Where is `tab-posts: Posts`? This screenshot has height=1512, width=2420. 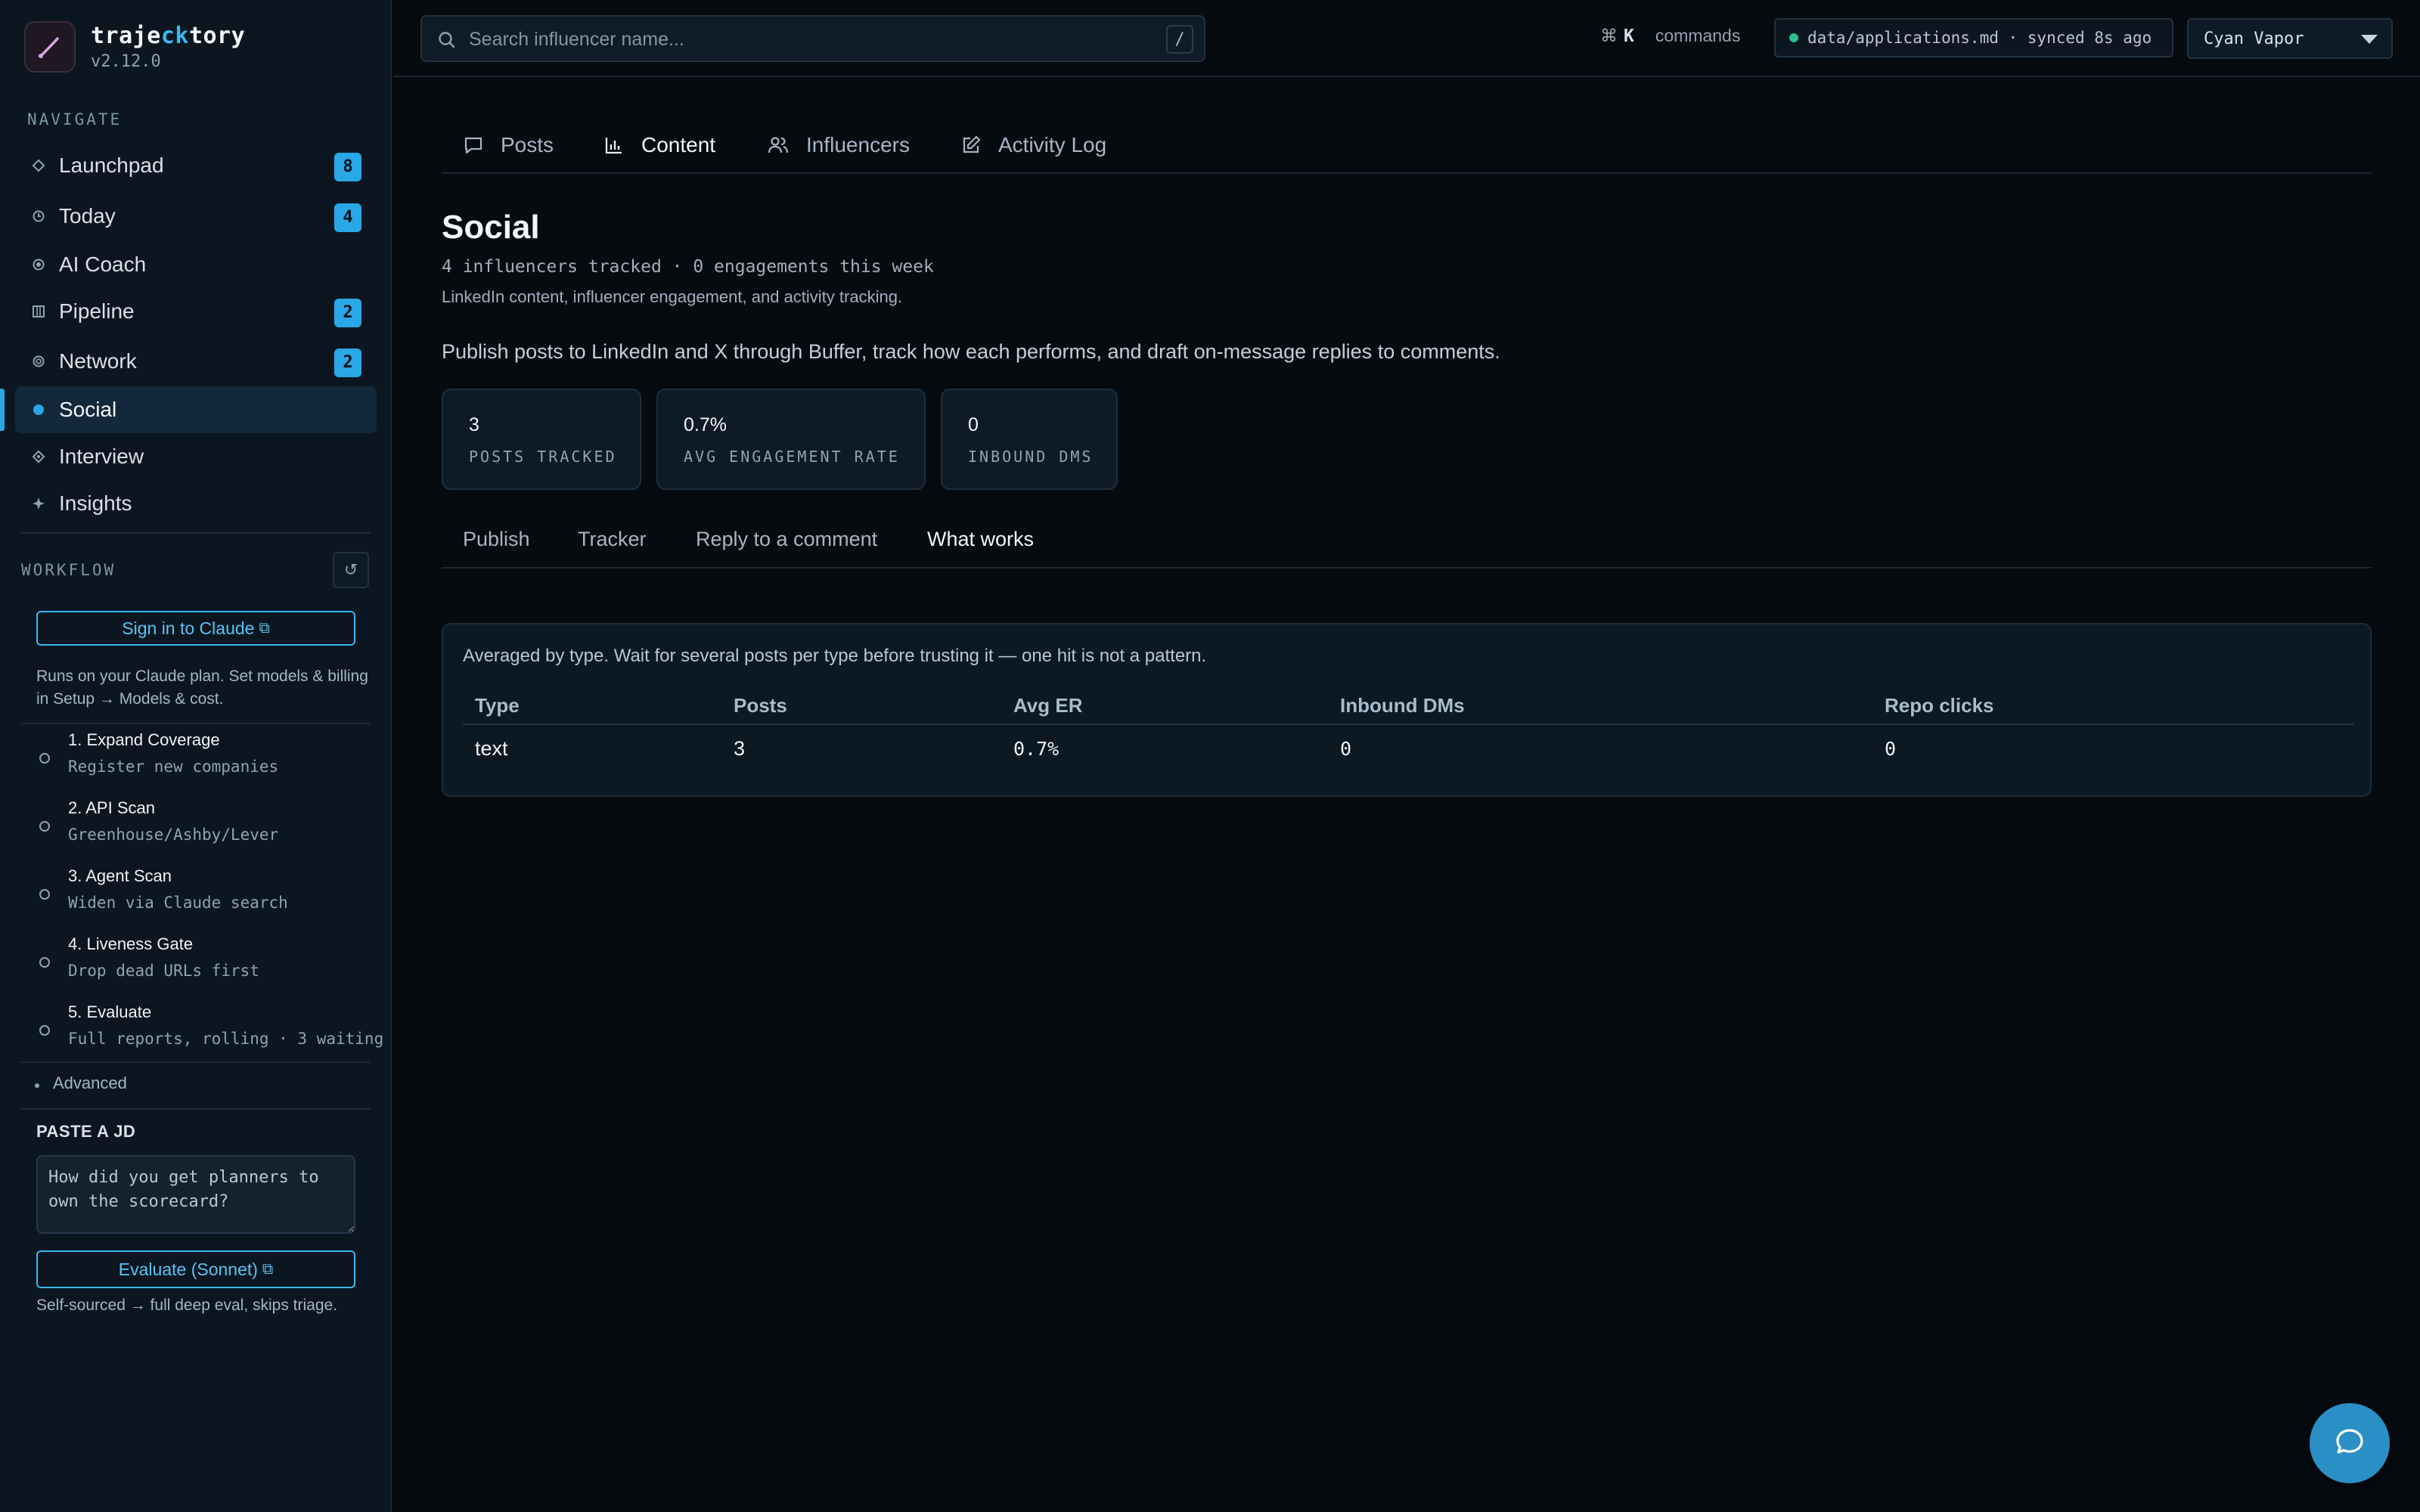 tab-posts: Posts is located at coordinates (509, 145).